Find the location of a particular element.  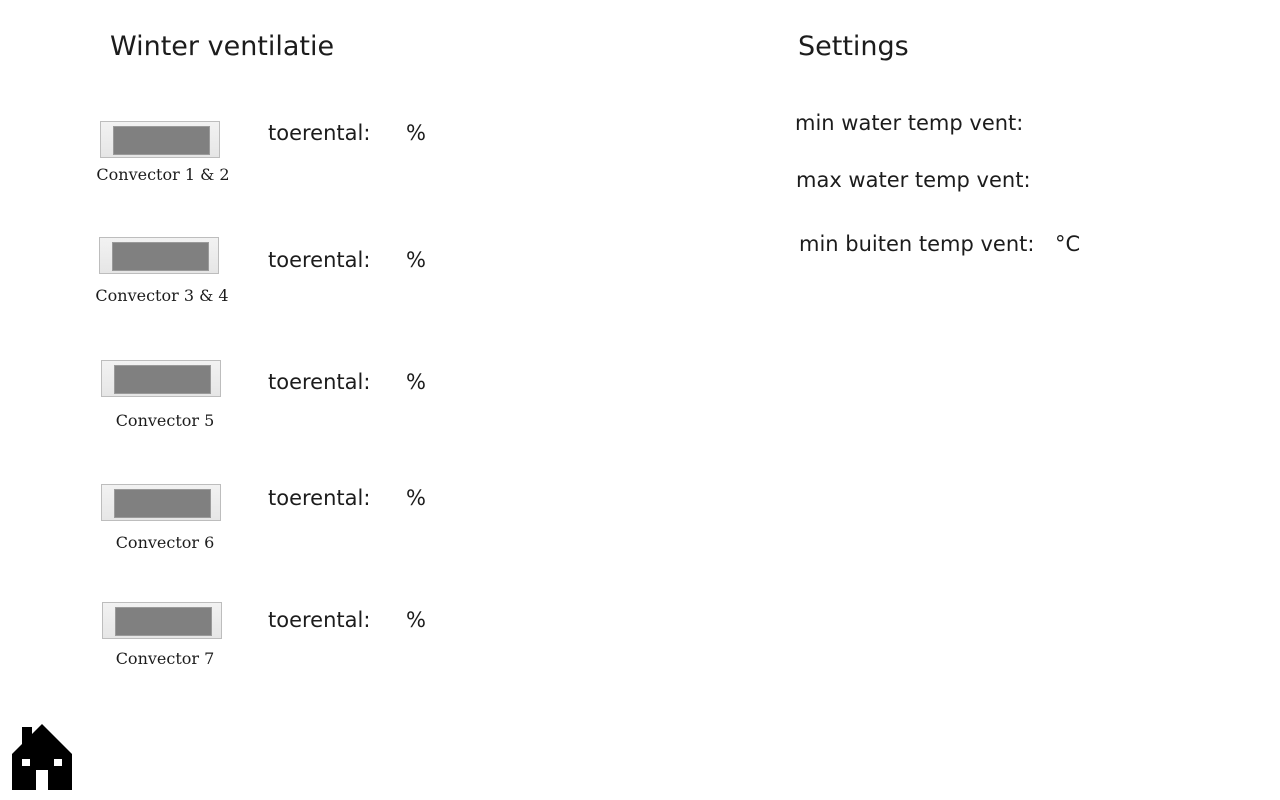

convector-7-speed-label: toerental: is located at coordinates (319, 620).